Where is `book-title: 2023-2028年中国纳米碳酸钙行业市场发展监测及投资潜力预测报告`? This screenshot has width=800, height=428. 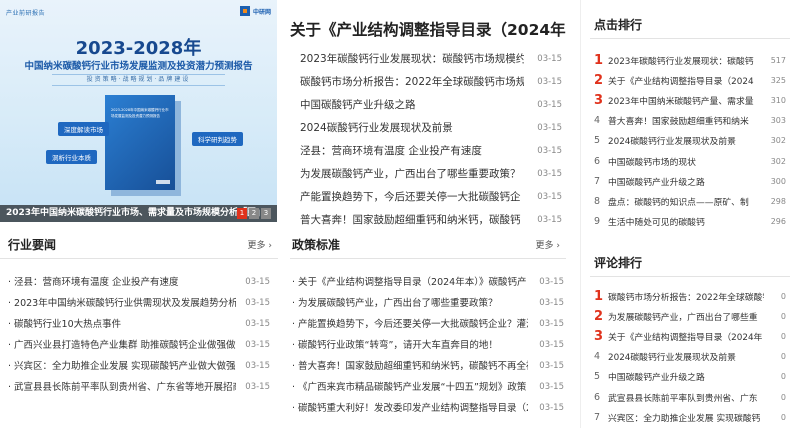
book-title: 2023-2028年中国纳米碳酸钙行业市场发展监测及投资潜力预测报告 is located at coordinates (140, 113).